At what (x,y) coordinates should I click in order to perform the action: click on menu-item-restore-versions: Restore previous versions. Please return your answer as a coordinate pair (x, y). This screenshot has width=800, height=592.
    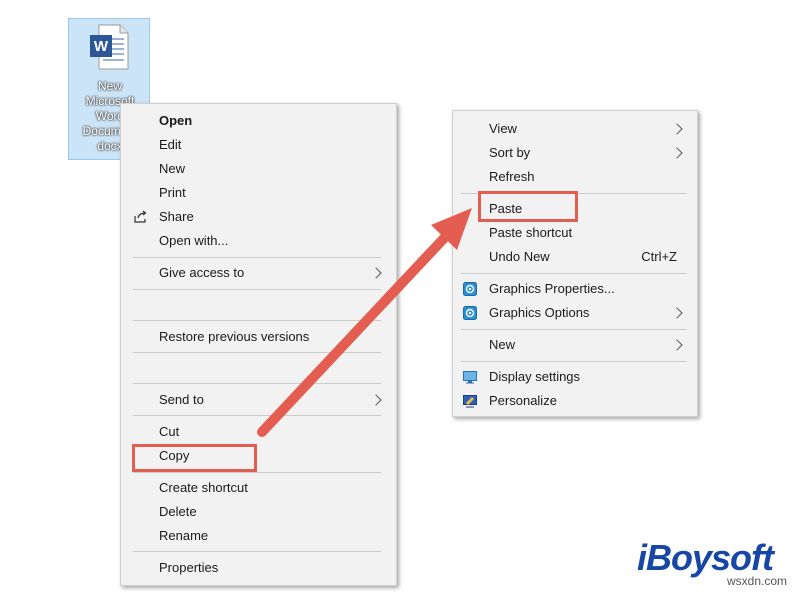
    Looking at the image, I should click on (272, 337).